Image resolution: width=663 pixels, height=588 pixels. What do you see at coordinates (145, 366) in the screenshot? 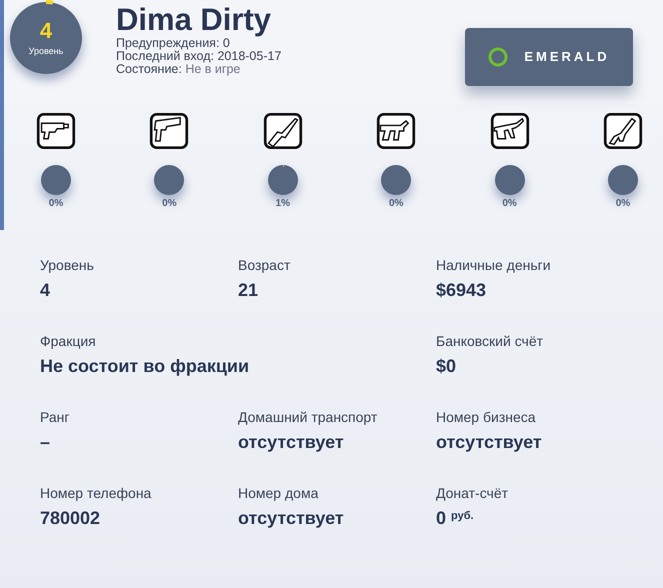
I see `stat-value: Не состоит во фракции` at bounding box center [145, 366].